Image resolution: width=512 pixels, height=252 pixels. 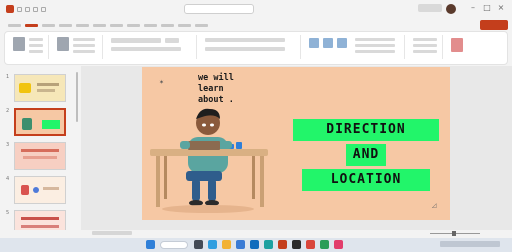 I want to click on drawing-group, so click(x=355, y=47).